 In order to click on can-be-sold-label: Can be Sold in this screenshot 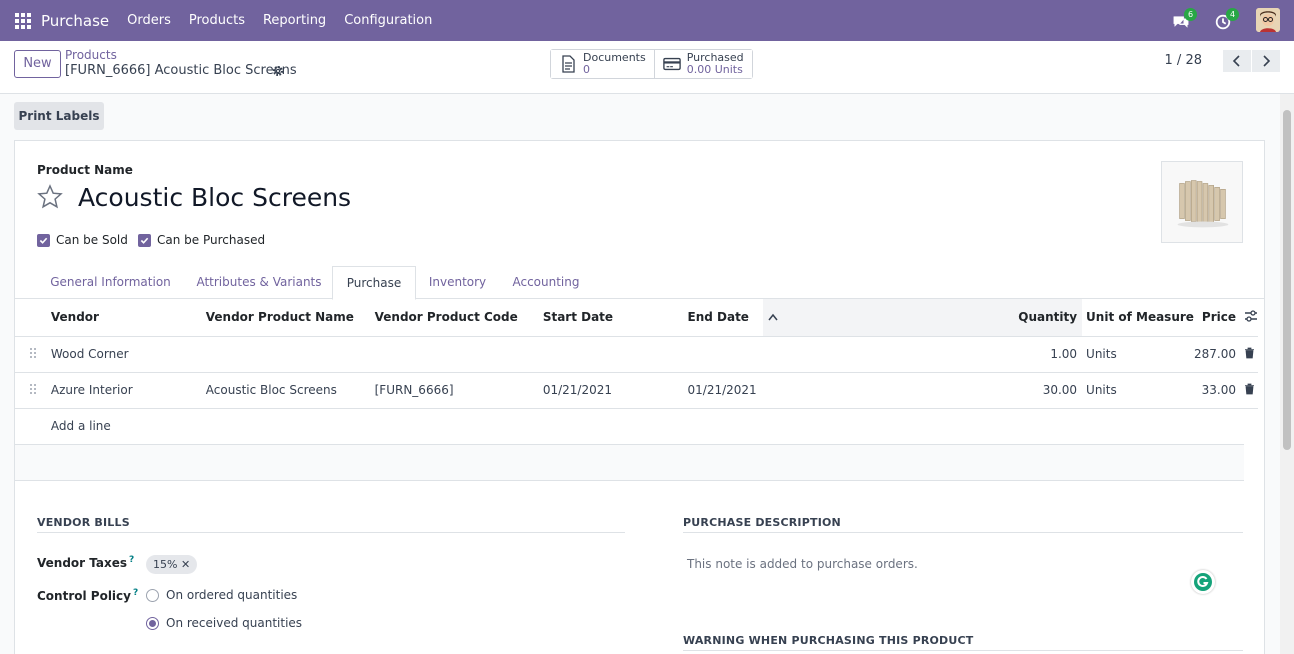, I will do `click(92, 240)`.